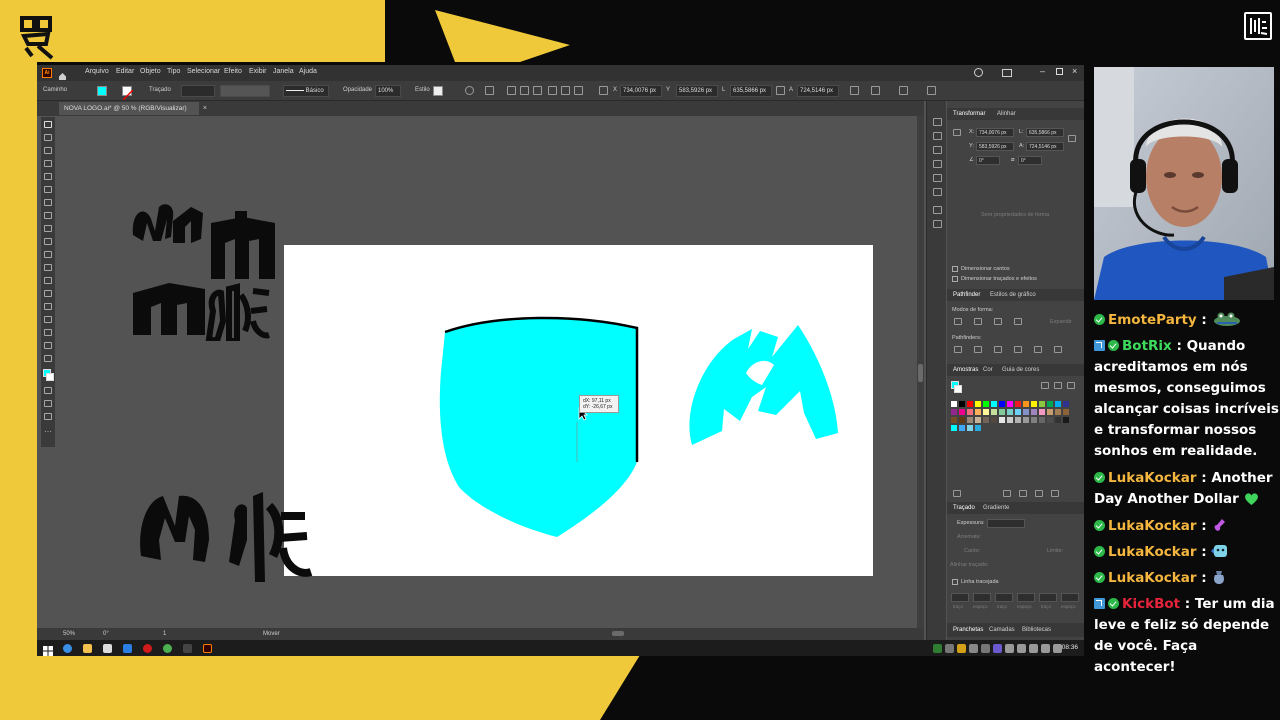 This screenshot has width=1280, height=720. Describe the element at coordinates (205, 108) in the screenshot. I see `close-tab-icon: ×` at that location.